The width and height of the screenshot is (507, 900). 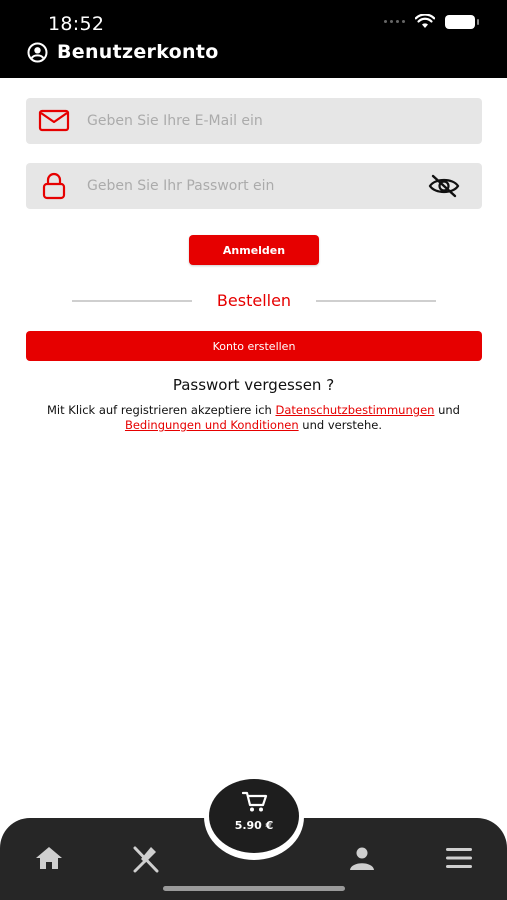 What do you see at coordinates (459, 858) in the screenshot?
I see `menu-icon` at bounding box center [459, 858].